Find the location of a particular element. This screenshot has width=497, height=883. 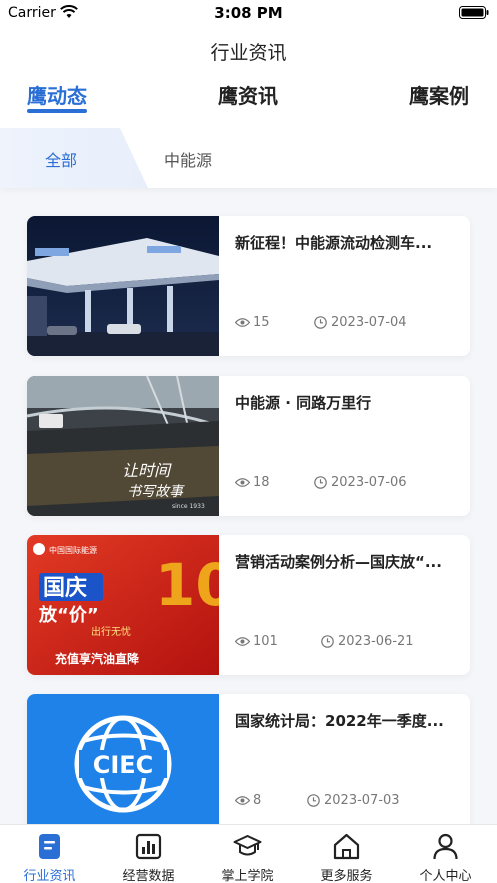

ciec-logo-text: CIEC is located at coordinates (123, 765).